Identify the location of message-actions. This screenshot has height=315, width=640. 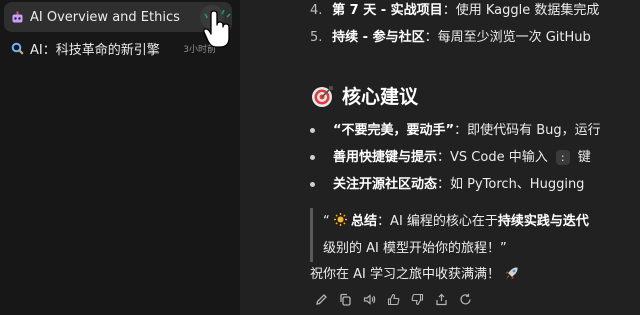
(393, 299).